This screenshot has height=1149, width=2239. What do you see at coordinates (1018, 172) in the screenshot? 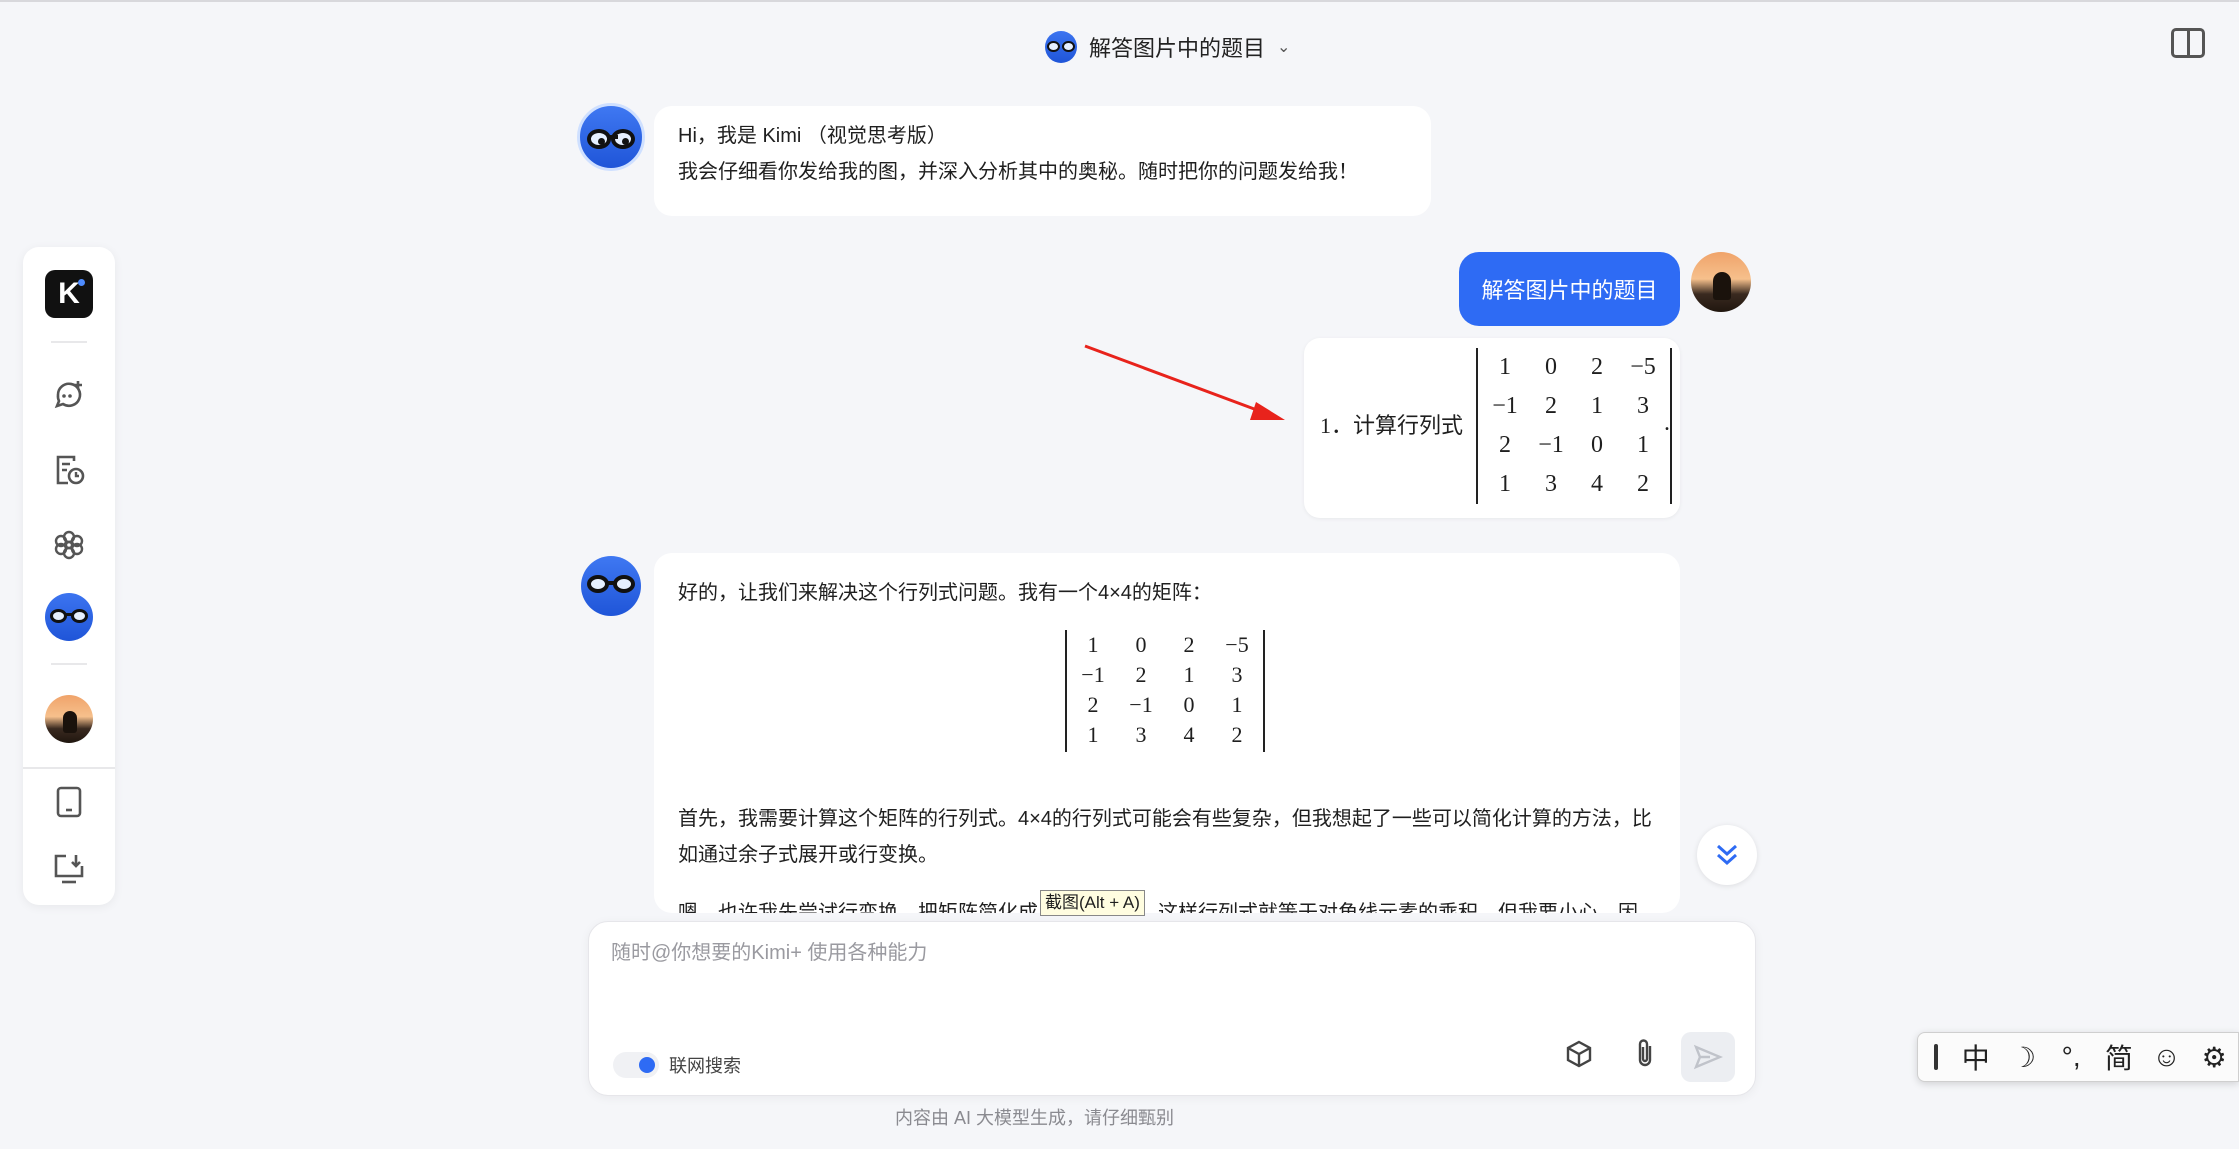
I see `greeting-line-2: 我会仔细看你发给我的图，并深入分析其中的奥秘。随时把你的问题发给我！` at bounding box center [1018, 172].